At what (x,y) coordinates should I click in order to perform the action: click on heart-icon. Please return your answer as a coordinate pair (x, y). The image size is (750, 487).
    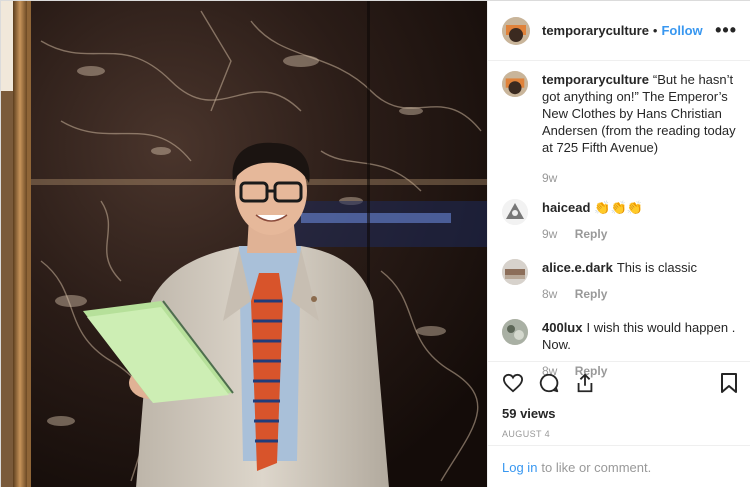
    Looking at the image, I should click on (513, 383).